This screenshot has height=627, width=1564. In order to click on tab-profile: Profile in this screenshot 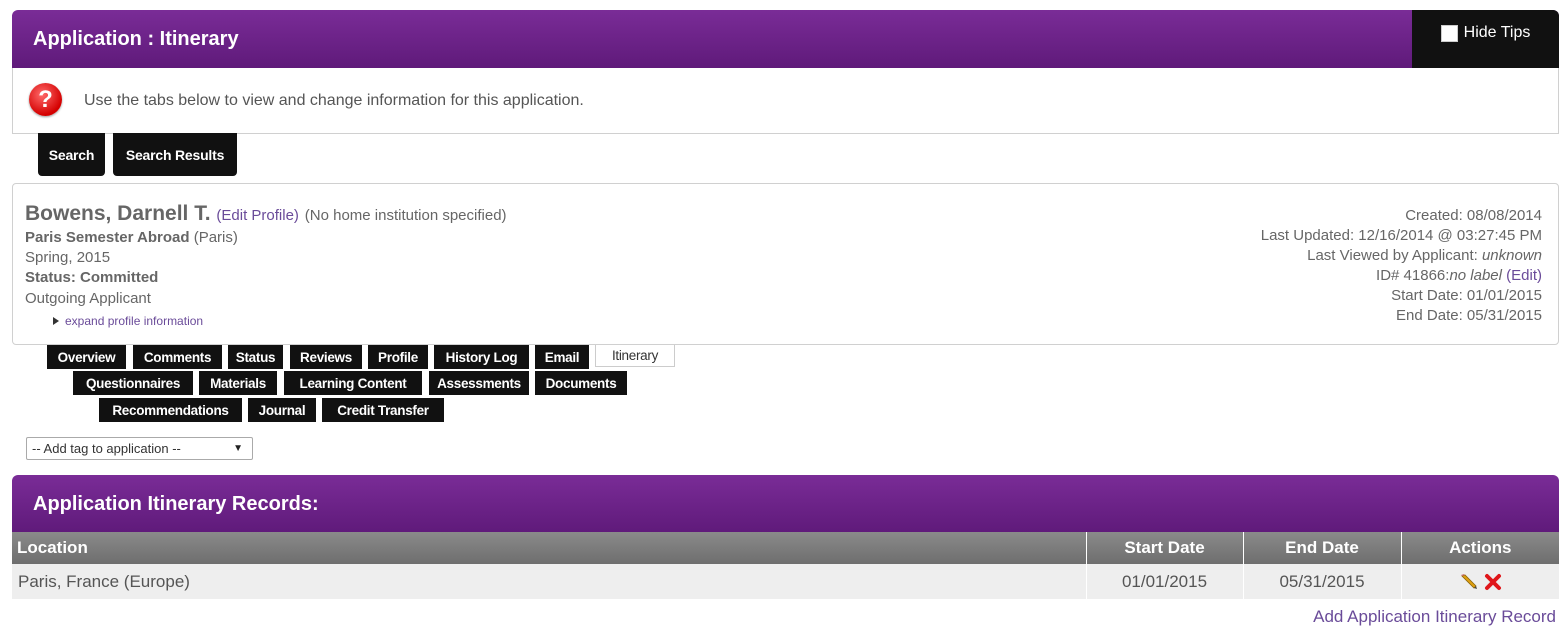, I will do `click(398, 357)`.